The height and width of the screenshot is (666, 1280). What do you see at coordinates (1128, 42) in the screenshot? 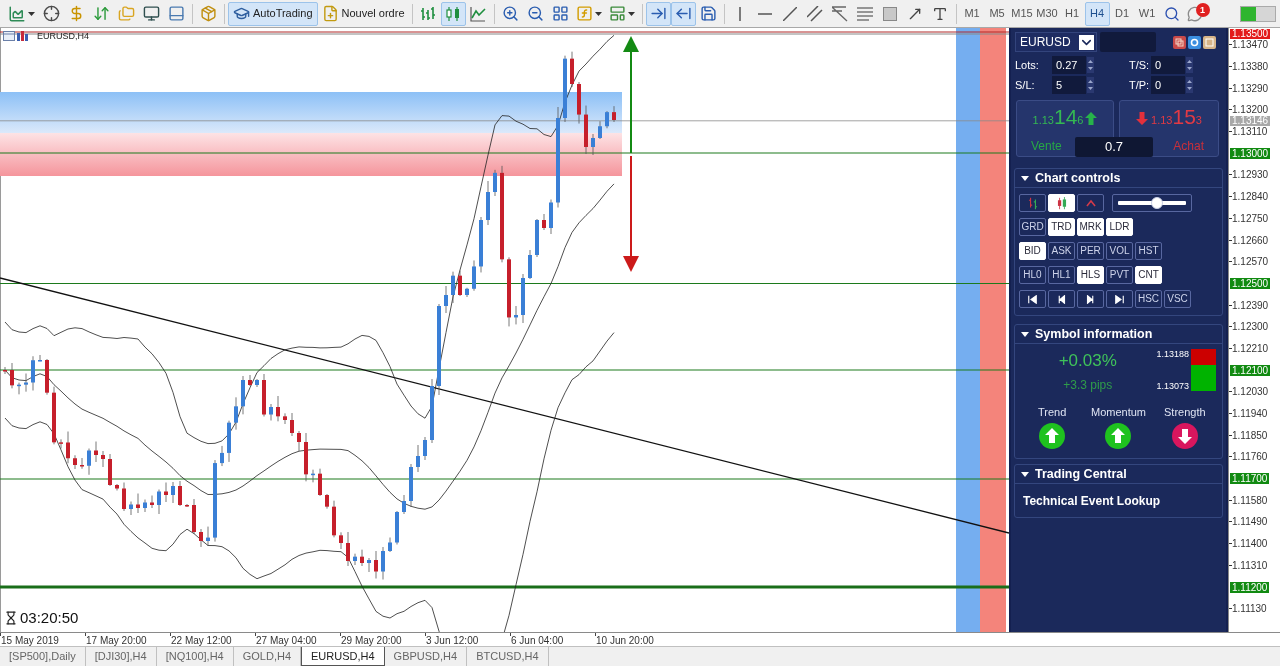
I see `input-field` at bounding box center [1128, 42].